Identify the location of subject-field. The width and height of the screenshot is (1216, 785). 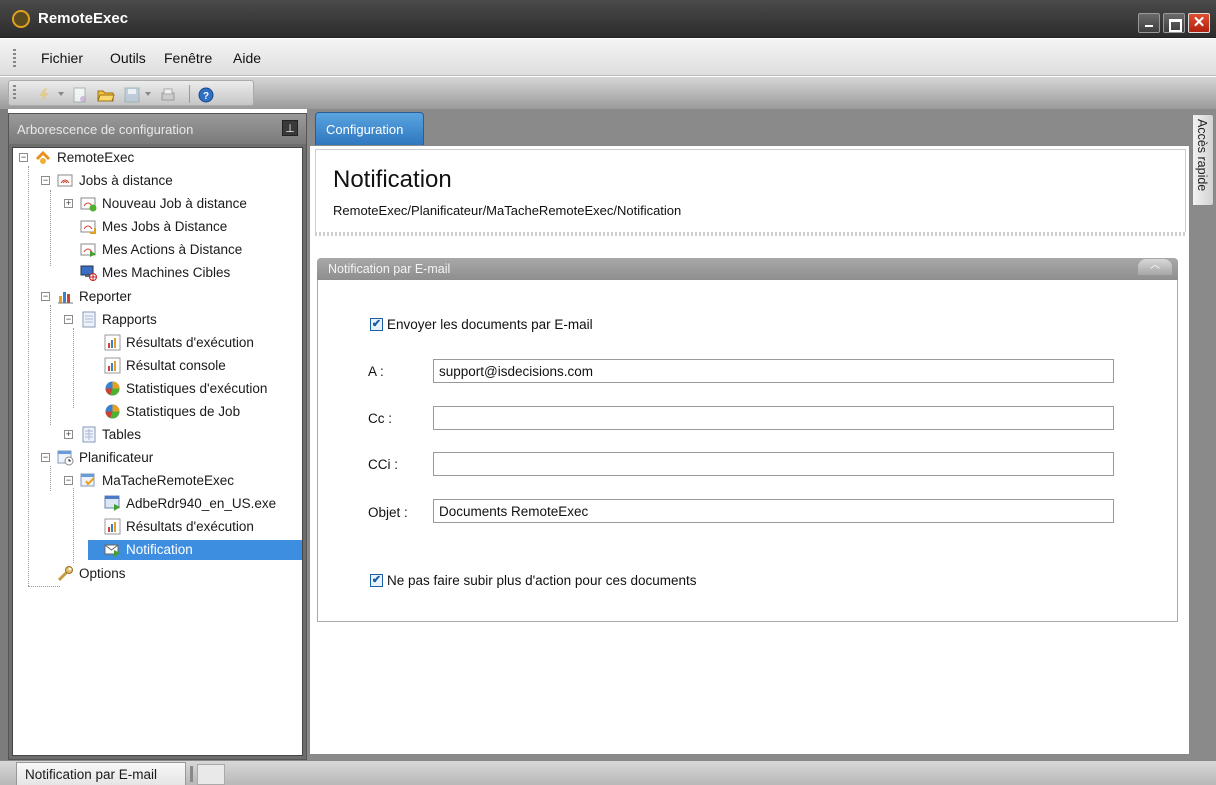
(773, 511).